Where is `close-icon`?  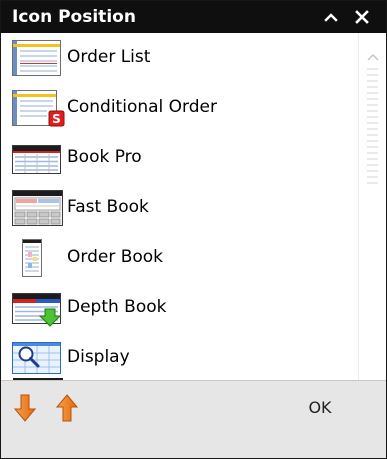
close-icon is located at coordinates (362, 17).